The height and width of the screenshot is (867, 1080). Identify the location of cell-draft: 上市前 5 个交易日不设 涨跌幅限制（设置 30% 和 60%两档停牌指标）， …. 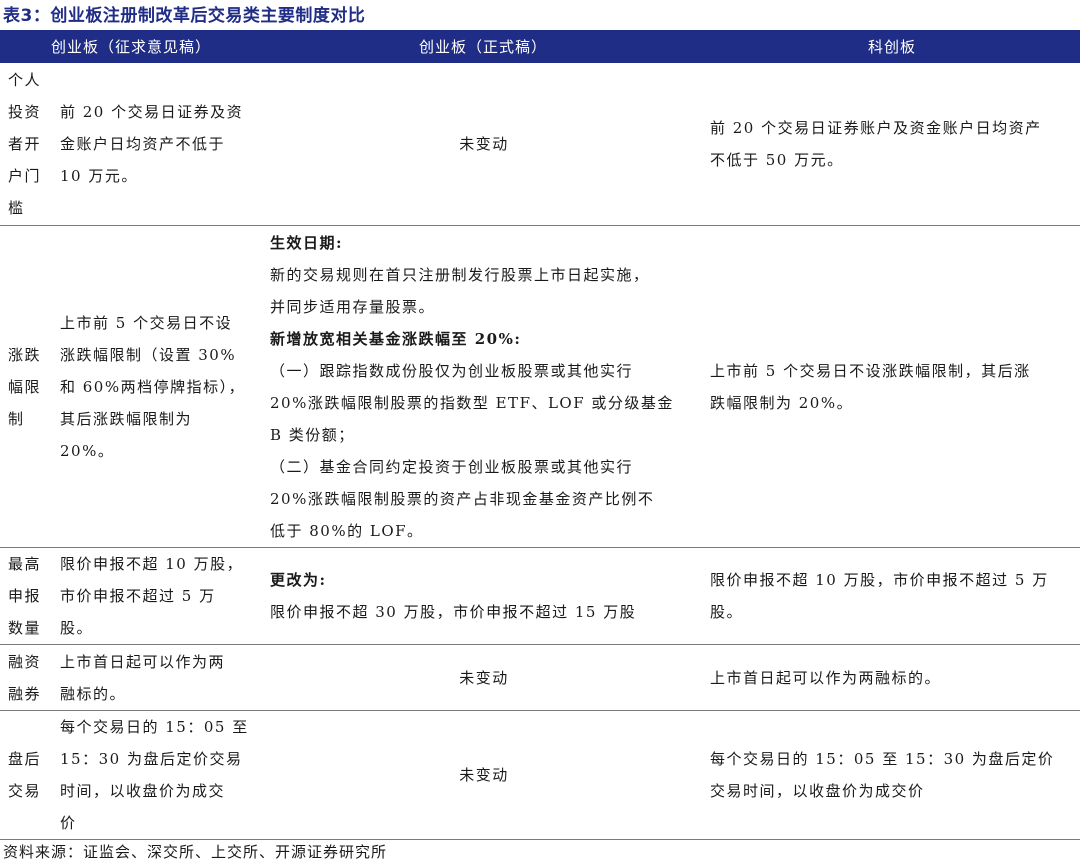
(153, 386).